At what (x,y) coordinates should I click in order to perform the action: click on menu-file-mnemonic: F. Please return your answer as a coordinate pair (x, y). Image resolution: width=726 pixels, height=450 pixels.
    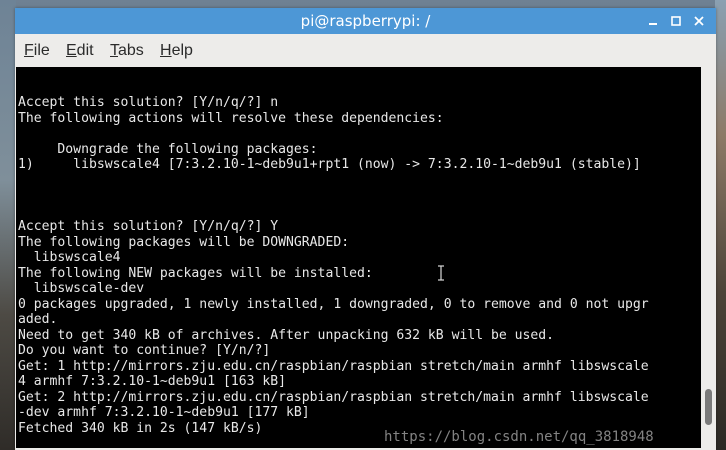
    Looking at the image, I should click on (29, 50).